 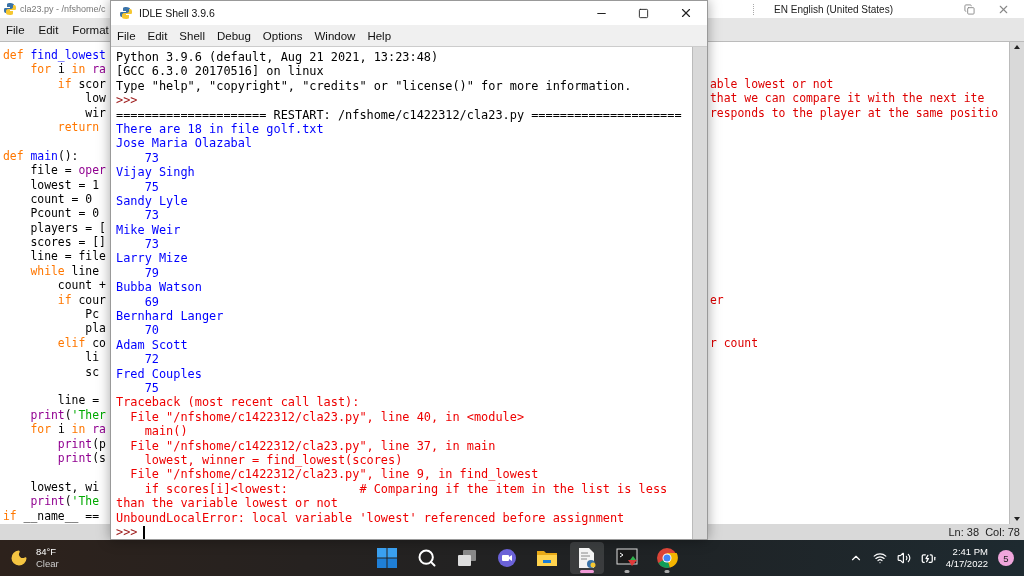 What do you see at coordinates (67, 228) in the screenshot?
I see `code-line: players = [` at bounding box center [67, 228].